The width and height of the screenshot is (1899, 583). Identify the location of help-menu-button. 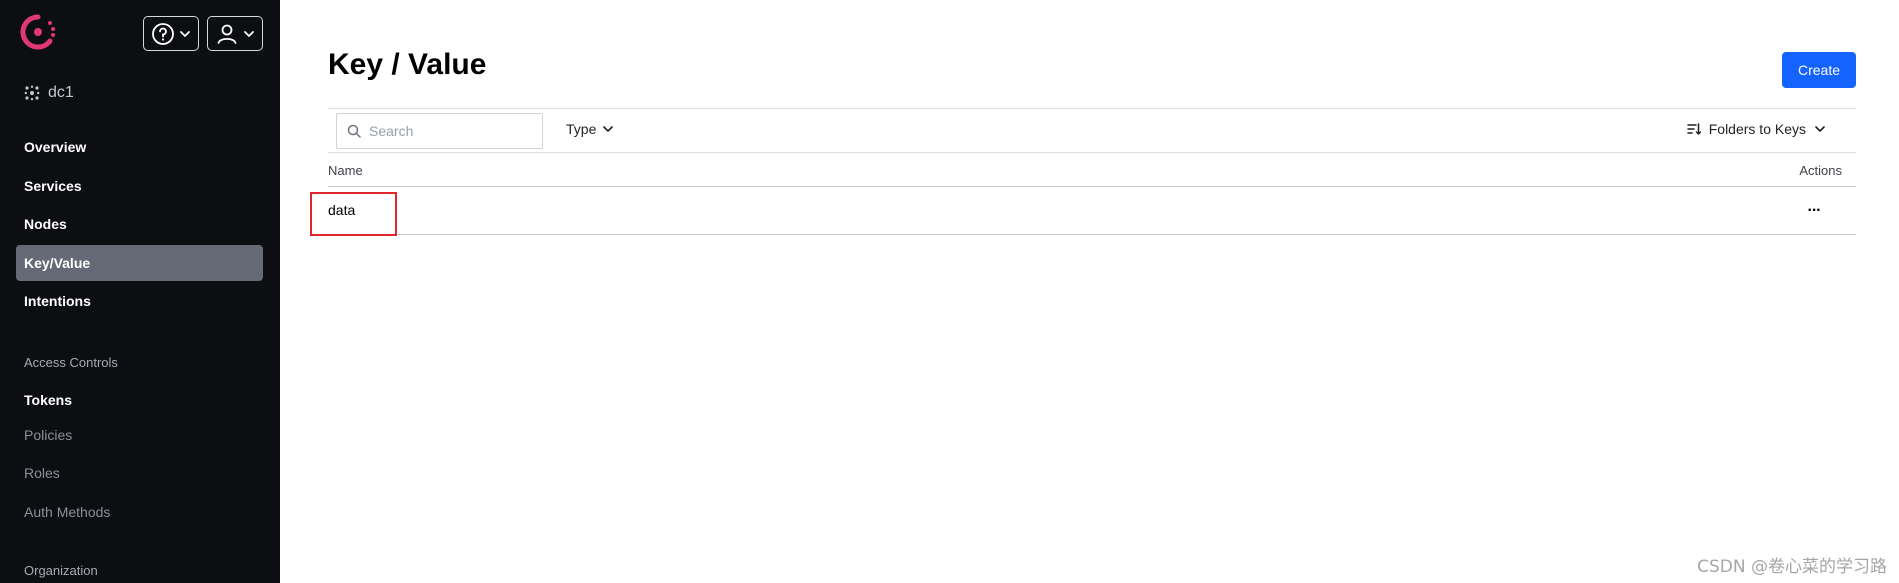
(171, 33).